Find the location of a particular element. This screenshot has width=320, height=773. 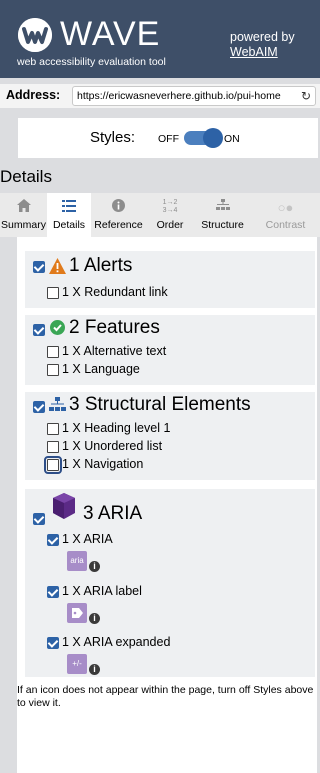

tagline: web accessibility evaluation tool is located at coordinates (91, 62).